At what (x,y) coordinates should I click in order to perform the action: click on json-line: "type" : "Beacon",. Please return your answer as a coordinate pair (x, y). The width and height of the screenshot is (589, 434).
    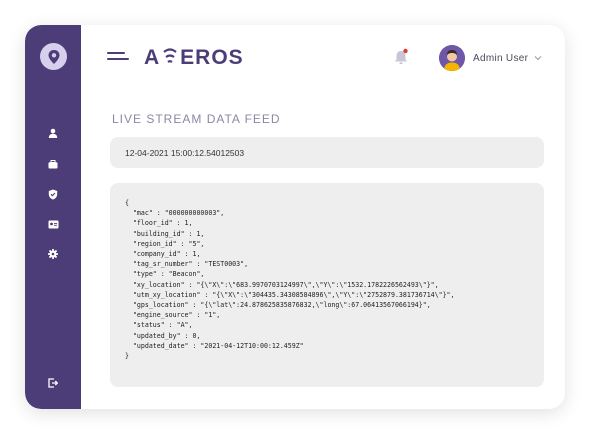
    Looking at the image, I should click on (165, 274).